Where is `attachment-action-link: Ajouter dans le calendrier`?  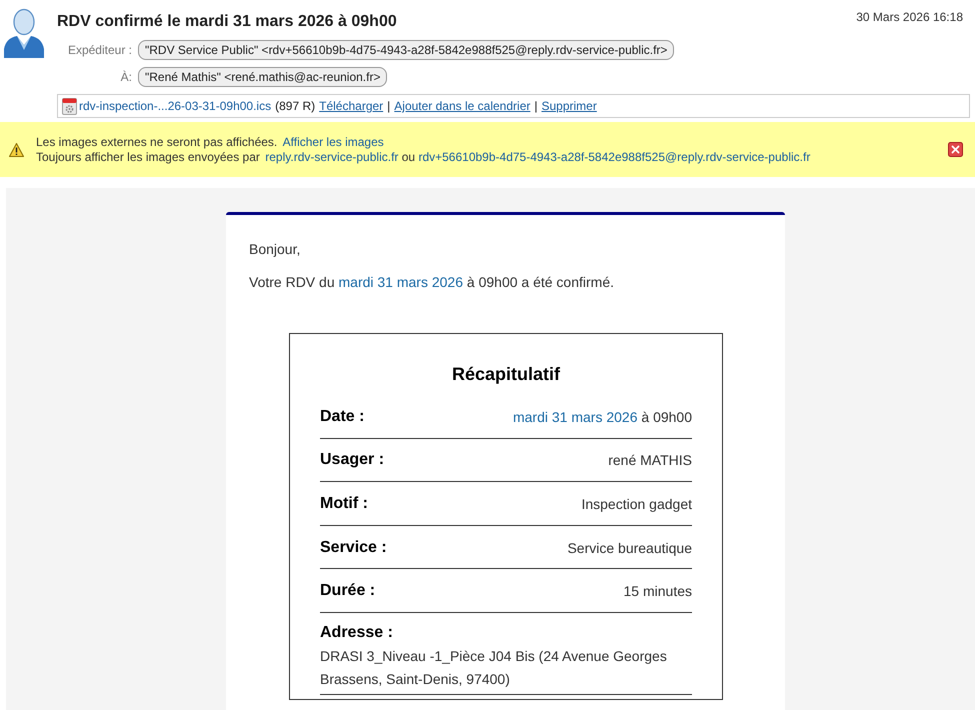 attachment-action-link: Ajouter dans le calendrier is located at coordinates (462, 106).